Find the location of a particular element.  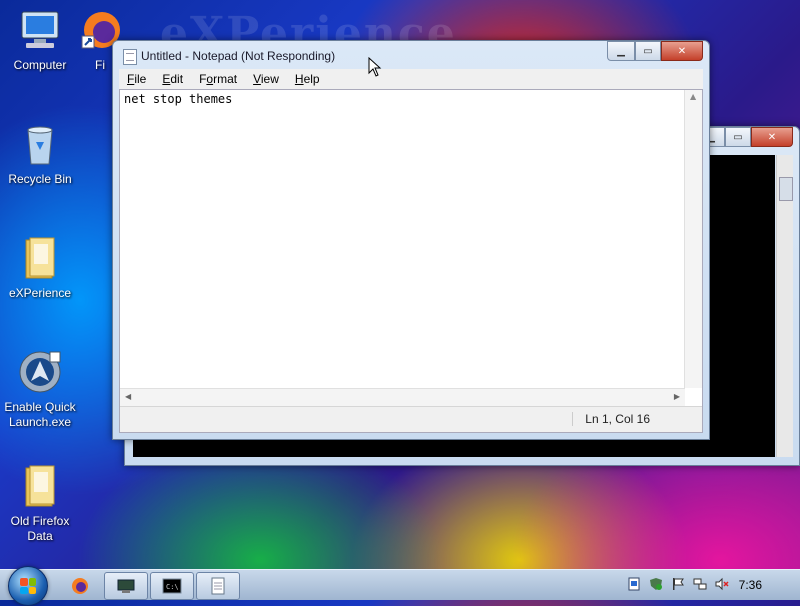

desktop-icon-recycle-bin: Recycle Bin is located at coordinates (40, 154).